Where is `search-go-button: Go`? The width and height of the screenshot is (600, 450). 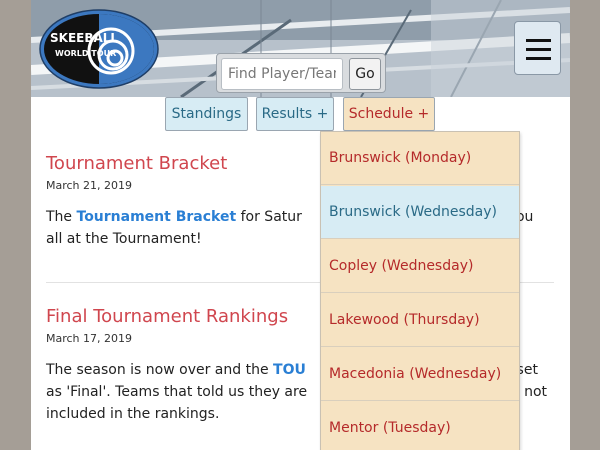
search-go-button: Go is located at coordinates (365, 74).